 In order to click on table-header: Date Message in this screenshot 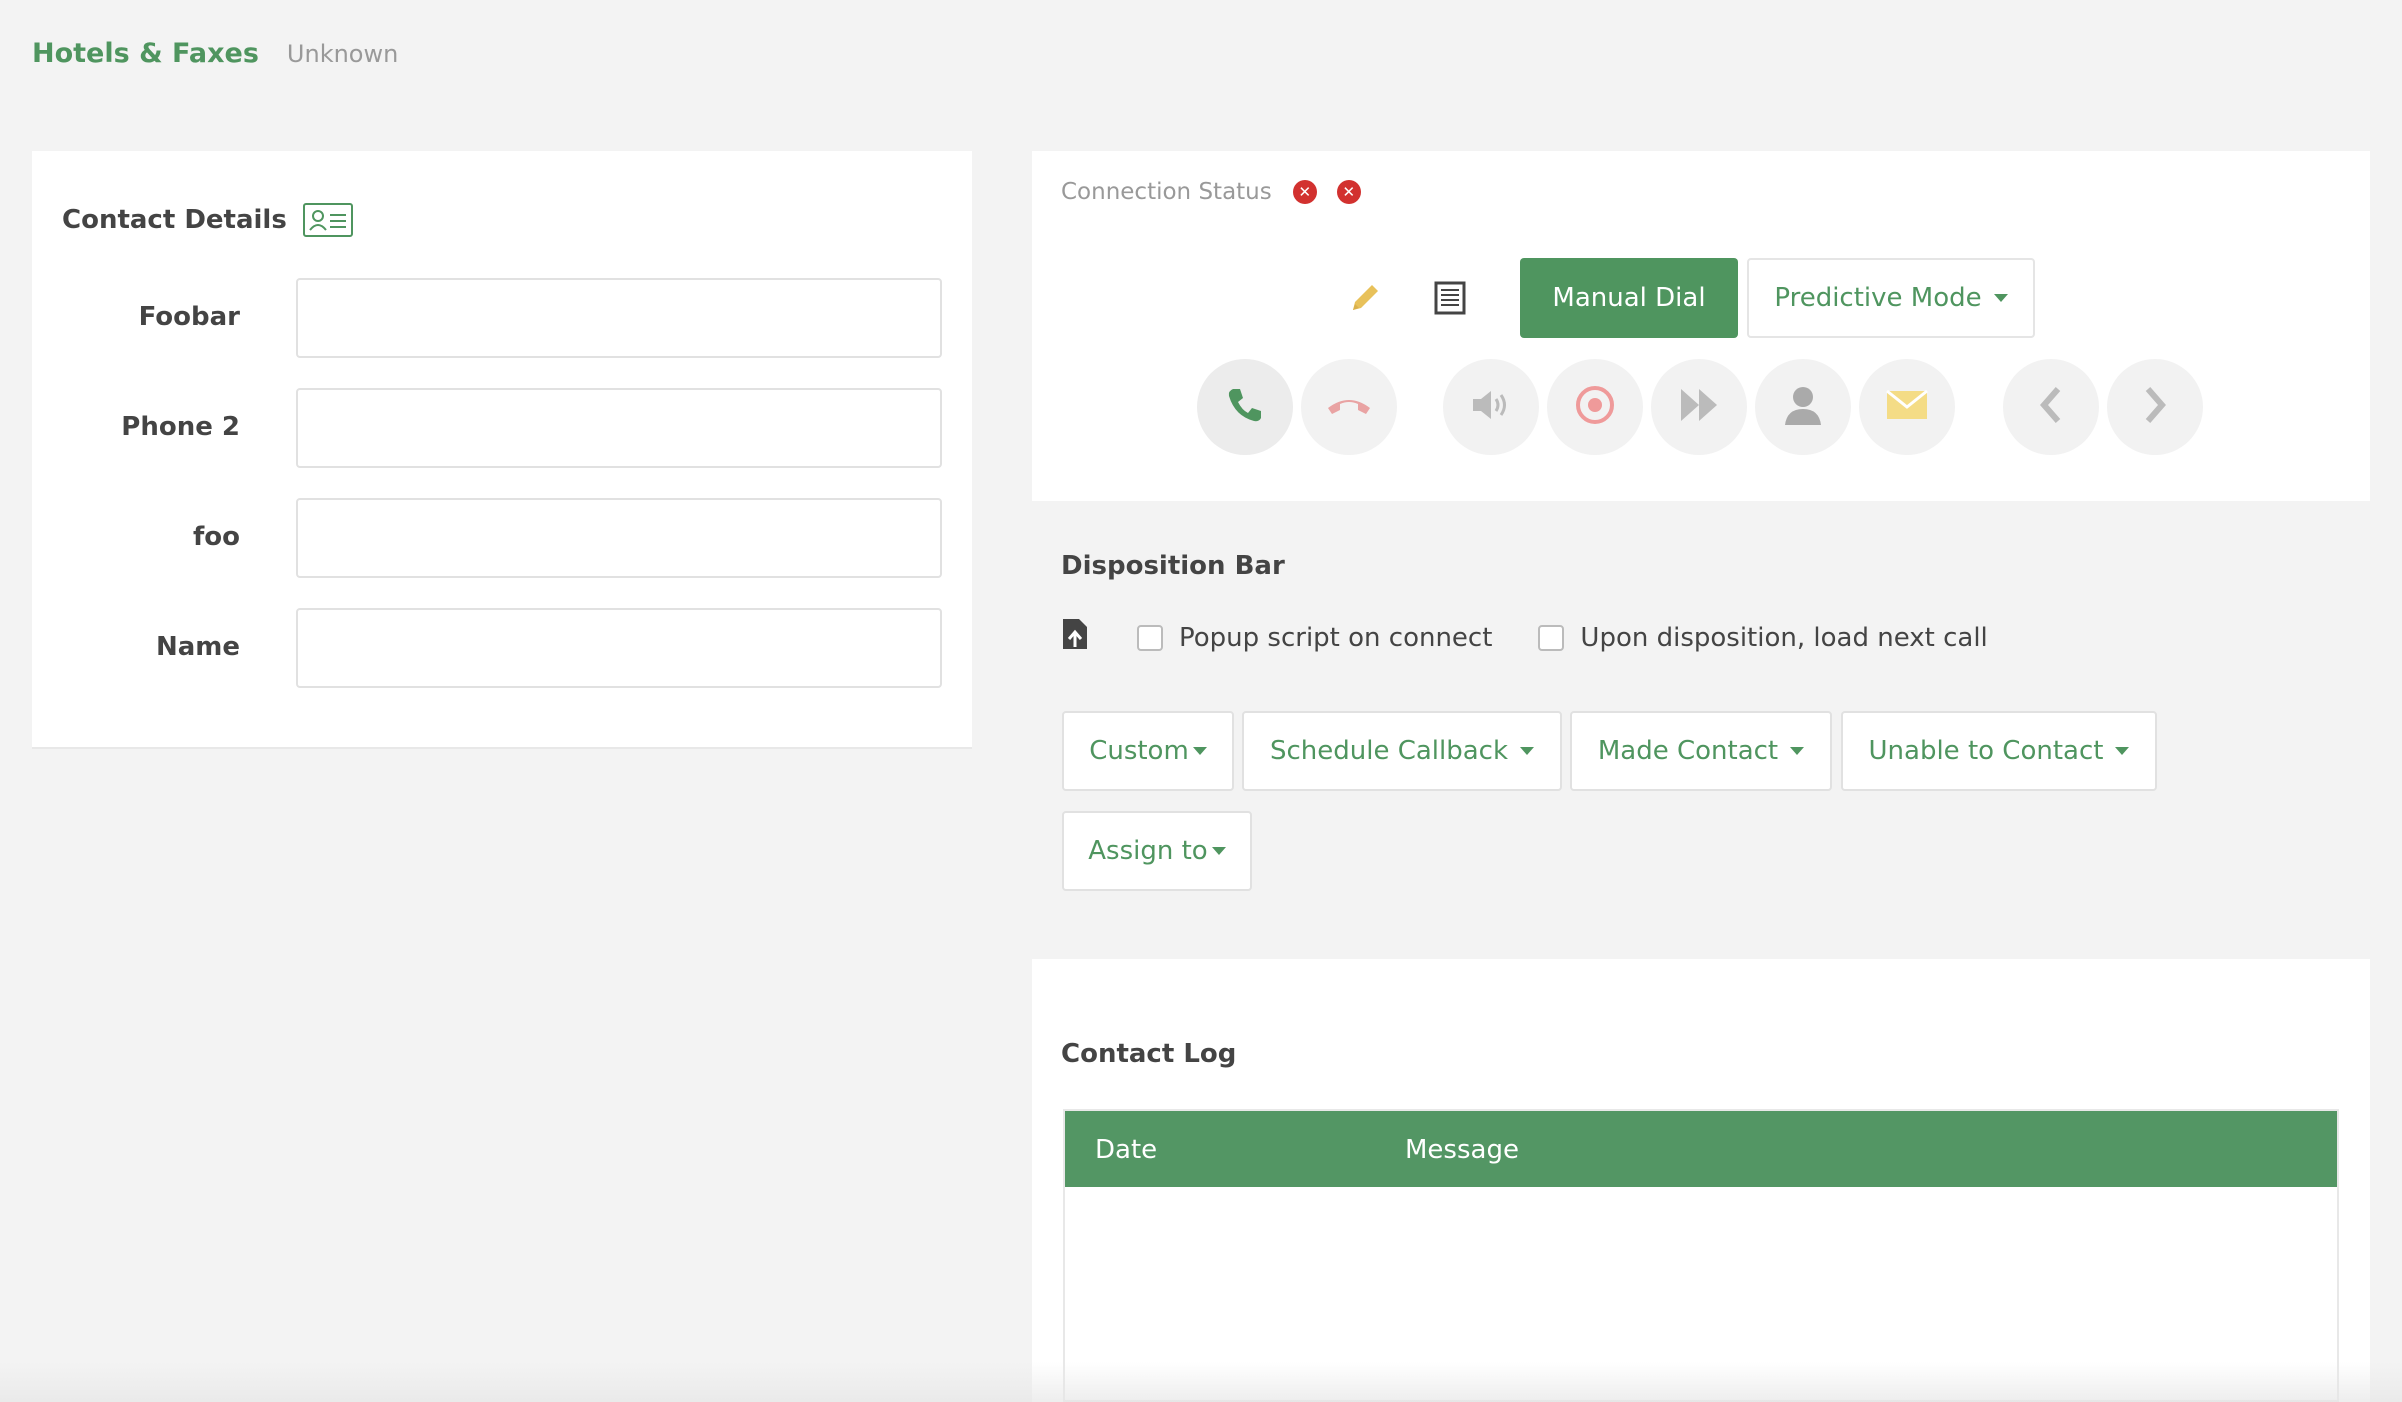, I will do `click(1701, 1149)`.